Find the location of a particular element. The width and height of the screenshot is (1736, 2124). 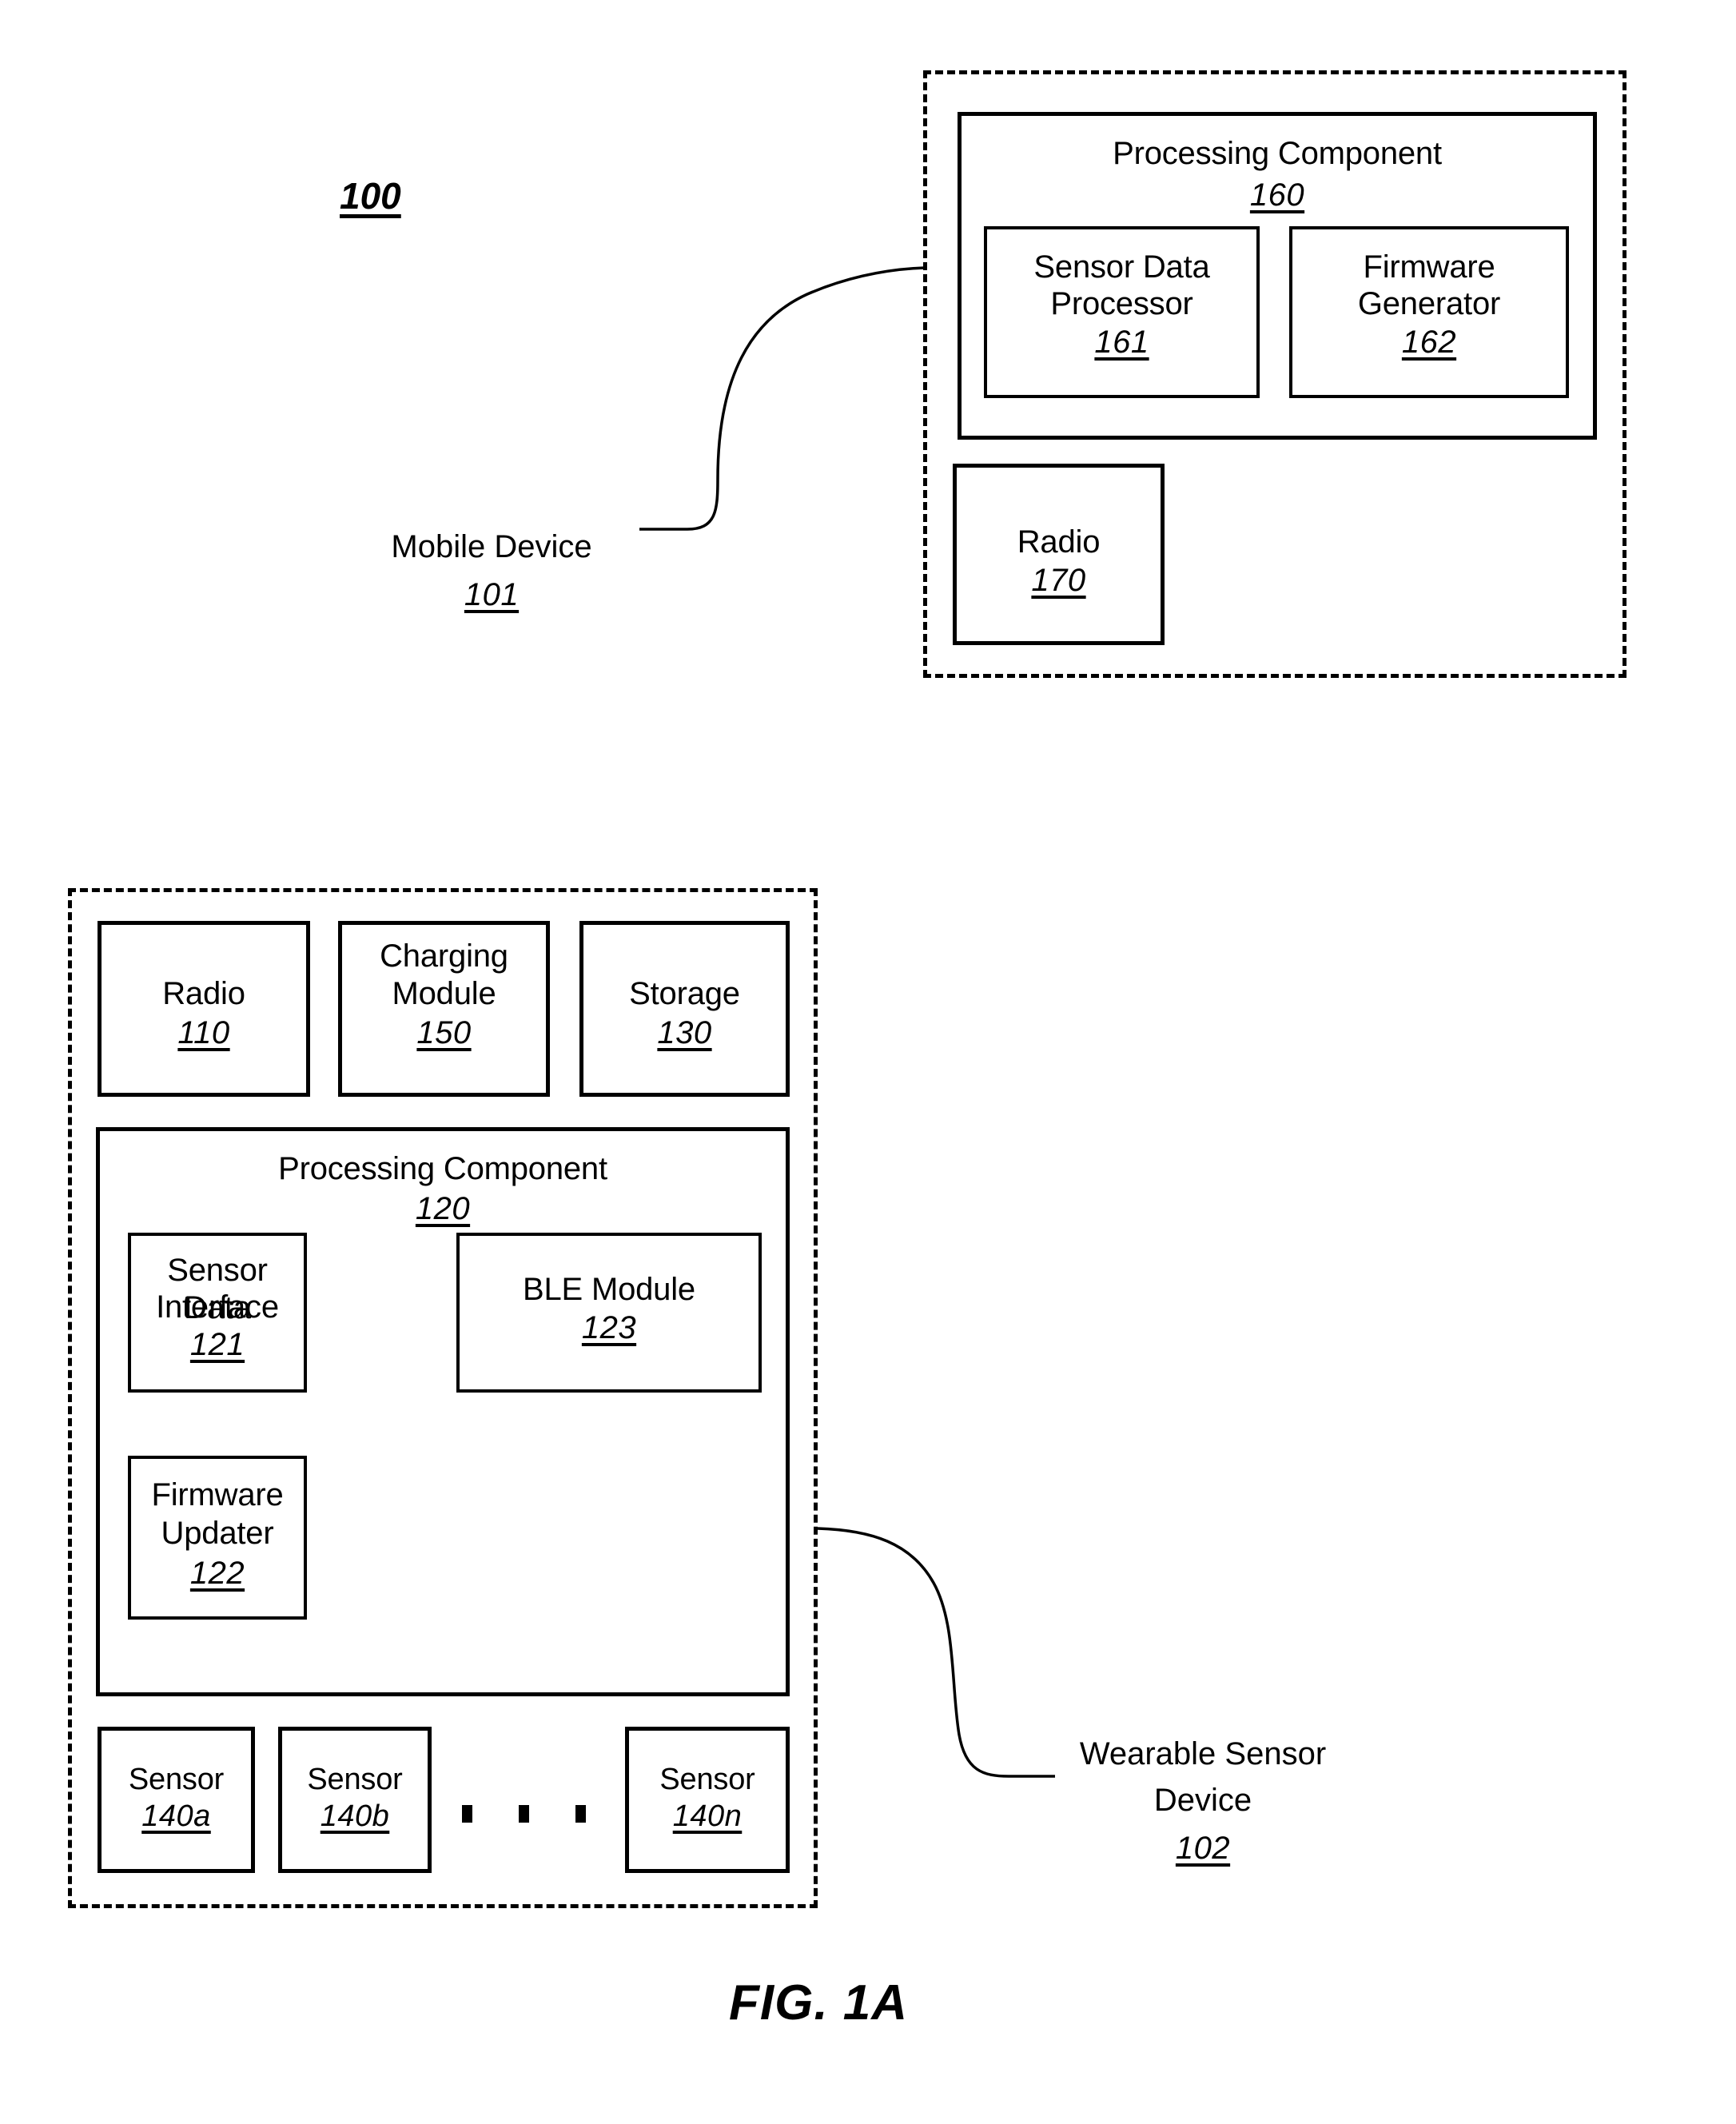

wearable-radio-ref: 110 is located at coordinates (204, 1033).